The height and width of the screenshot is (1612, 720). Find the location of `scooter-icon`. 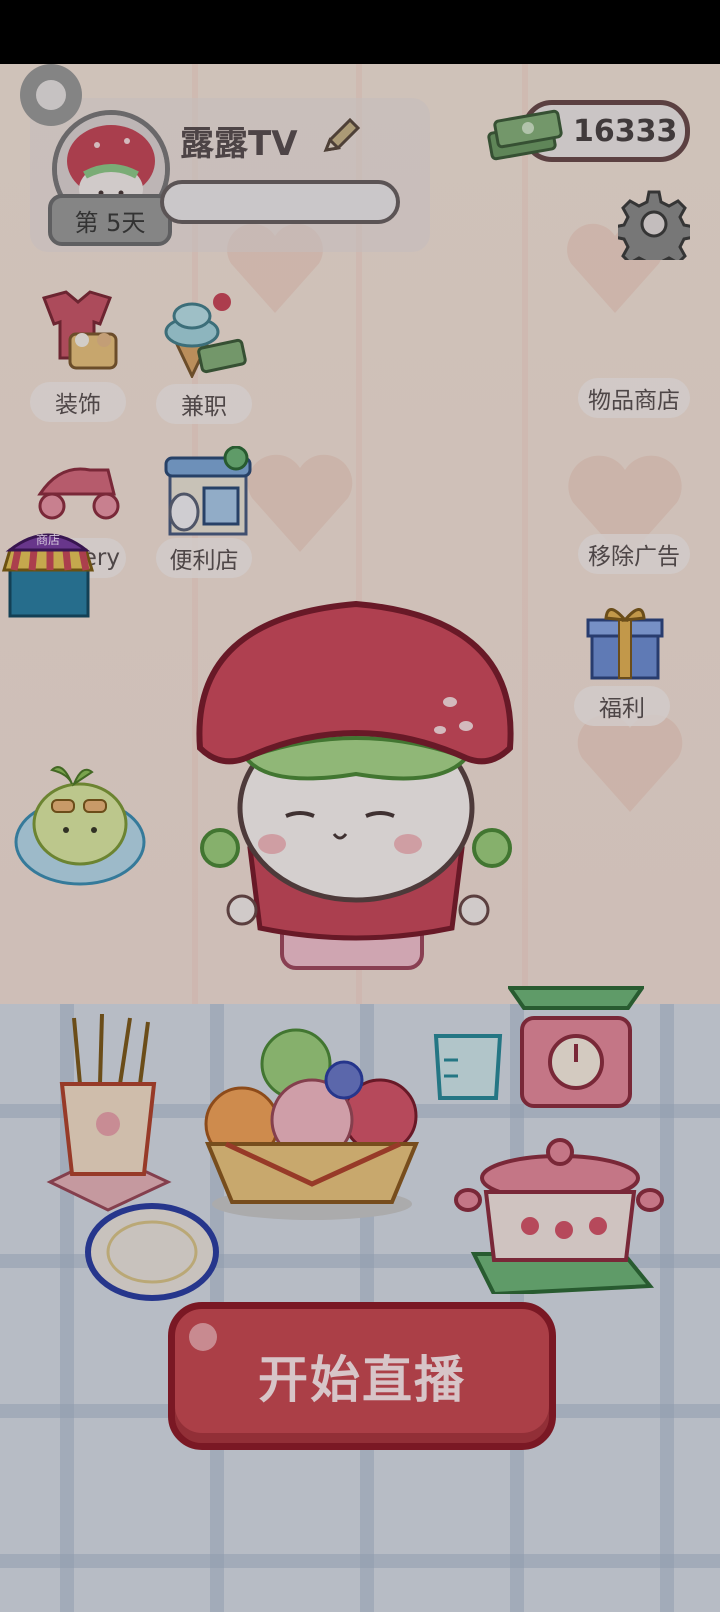

scooter-icon is located at coordinates (78, 489).